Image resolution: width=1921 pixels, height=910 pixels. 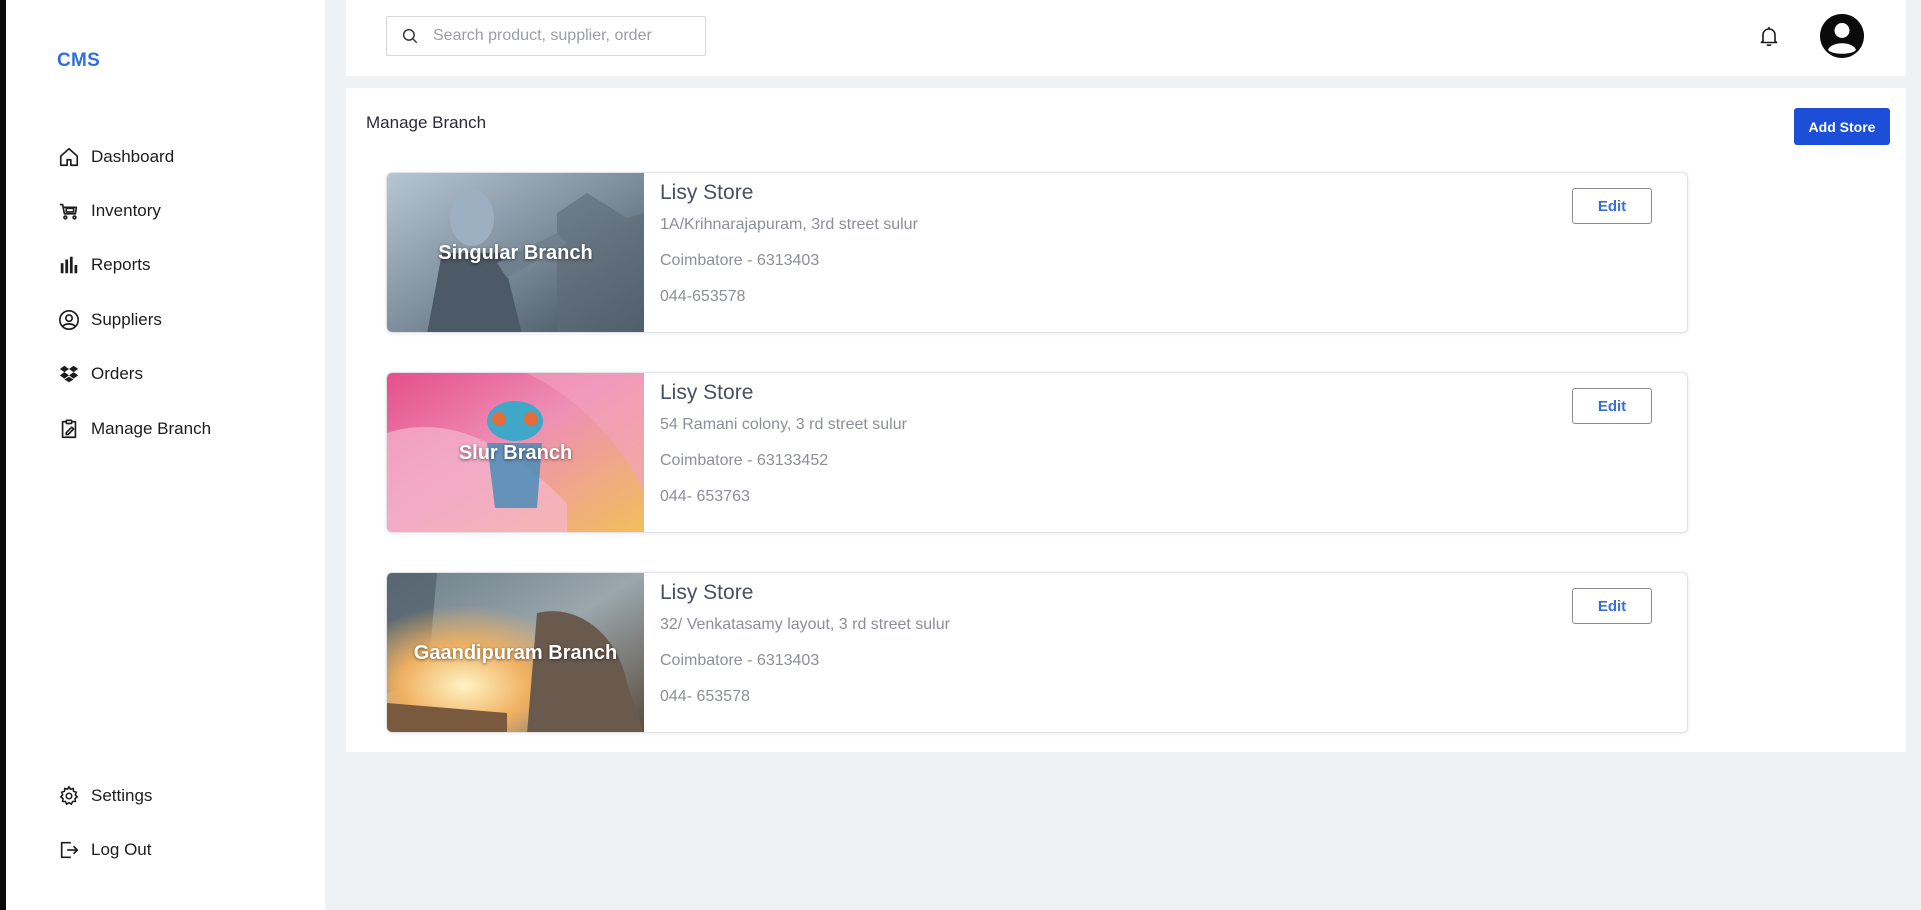 I want to click on sidebar-item-label: Inventory, so click(x=126, y=210).